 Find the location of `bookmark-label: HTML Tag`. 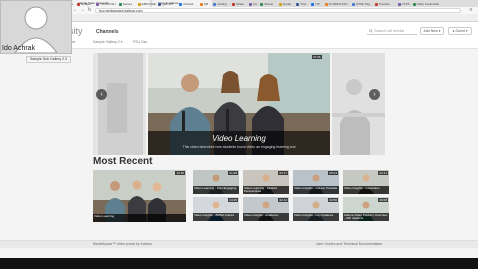

bookmark-label: HTML Tag is located at coordinates (363, 4).